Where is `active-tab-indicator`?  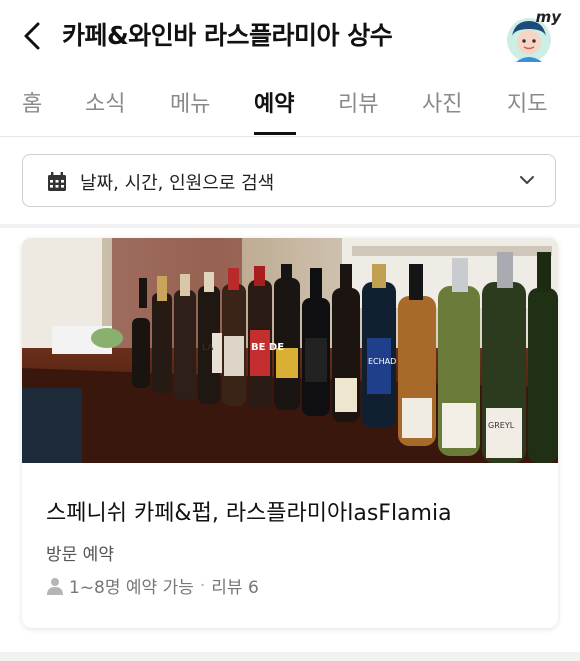 active-tab-indicator is located at coordinates (275, 133).